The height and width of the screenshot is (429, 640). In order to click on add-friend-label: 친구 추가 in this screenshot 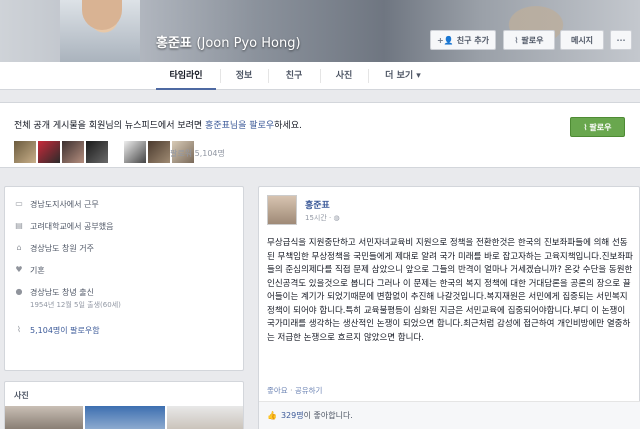, I will do `click(472, 40)`.